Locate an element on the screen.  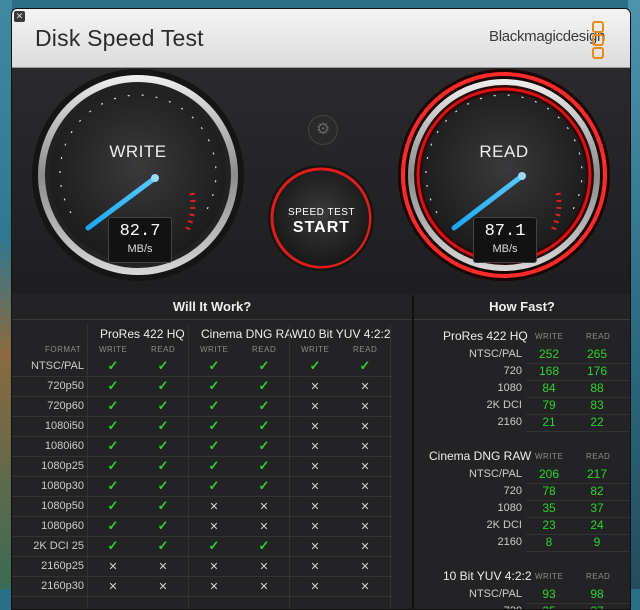
table-row: 1080p25 ✓ ✓ ✓ ✓ ✕ ✕ is located at coordinates (212, 466).